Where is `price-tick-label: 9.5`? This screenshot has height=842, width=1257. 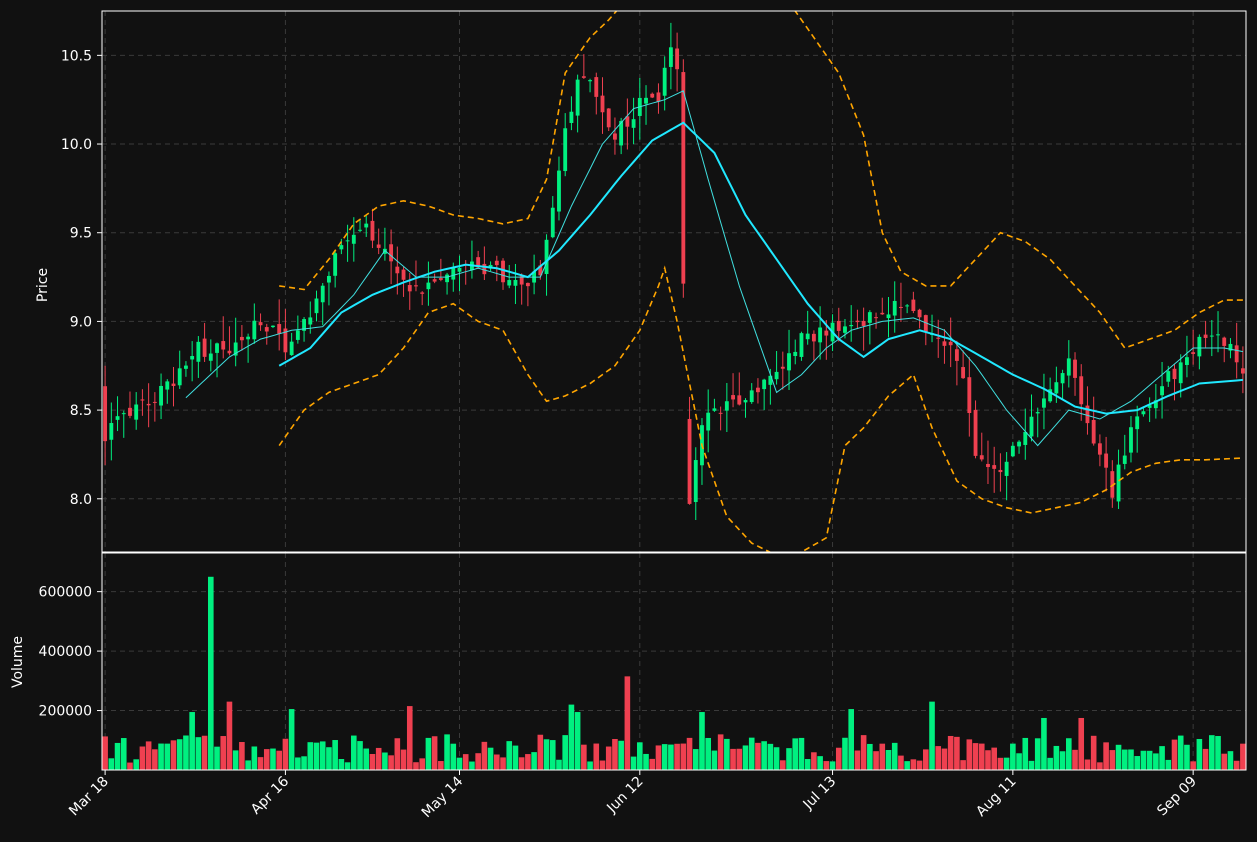 price-tick-label: 9.5 is located at coordinates (81, 234).